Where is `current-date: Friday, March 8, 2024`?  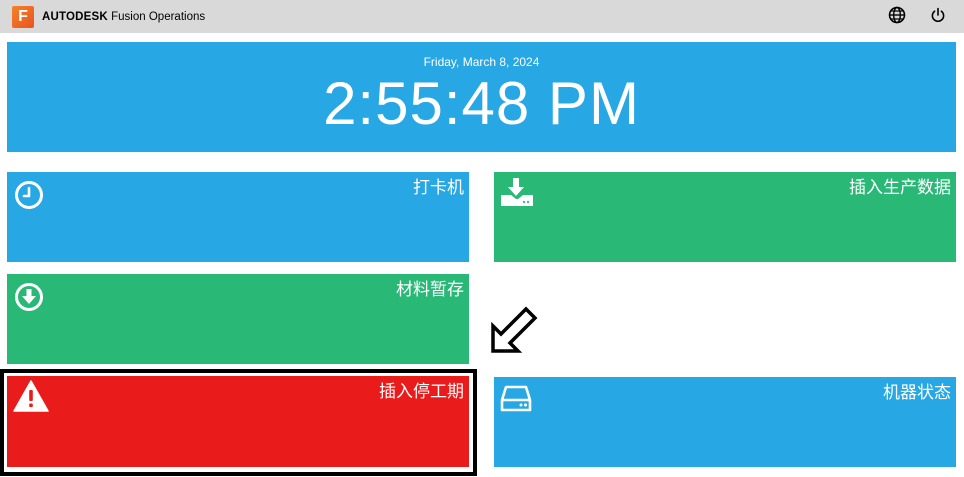 current-date: Friday, March 8, 2024 is located at coordinates (481, 62).